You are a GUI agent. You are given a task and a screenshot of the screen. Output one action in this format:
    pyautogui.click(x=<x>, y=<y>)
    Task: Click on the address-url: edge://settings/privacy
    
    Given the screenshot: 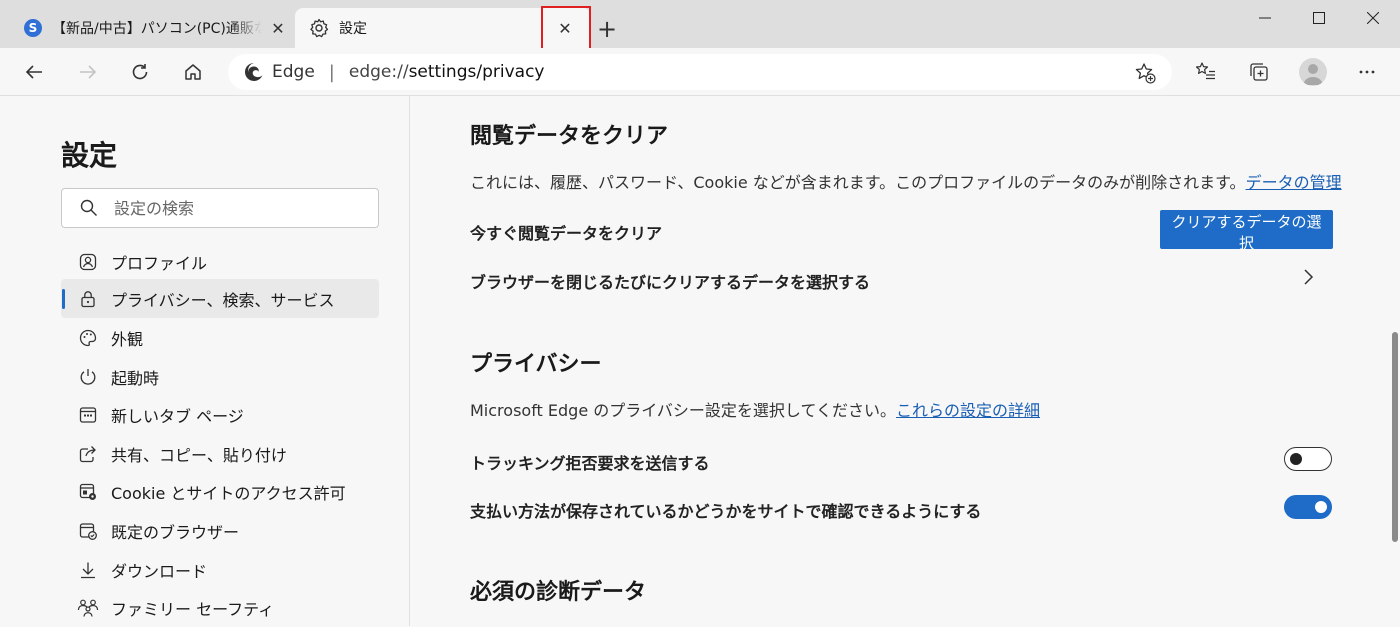 What is the action you would take?
    pyautogui.click(x=447, y=72)
    